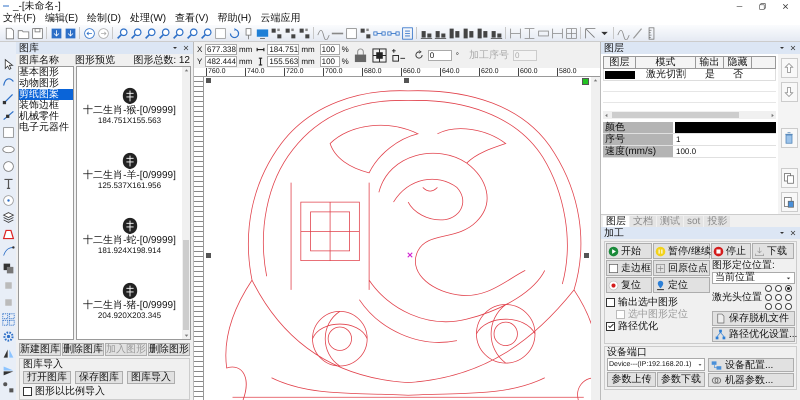 This screenshot has width=800, height=400. I want to click on blank-page-icon, so click(220, 33).